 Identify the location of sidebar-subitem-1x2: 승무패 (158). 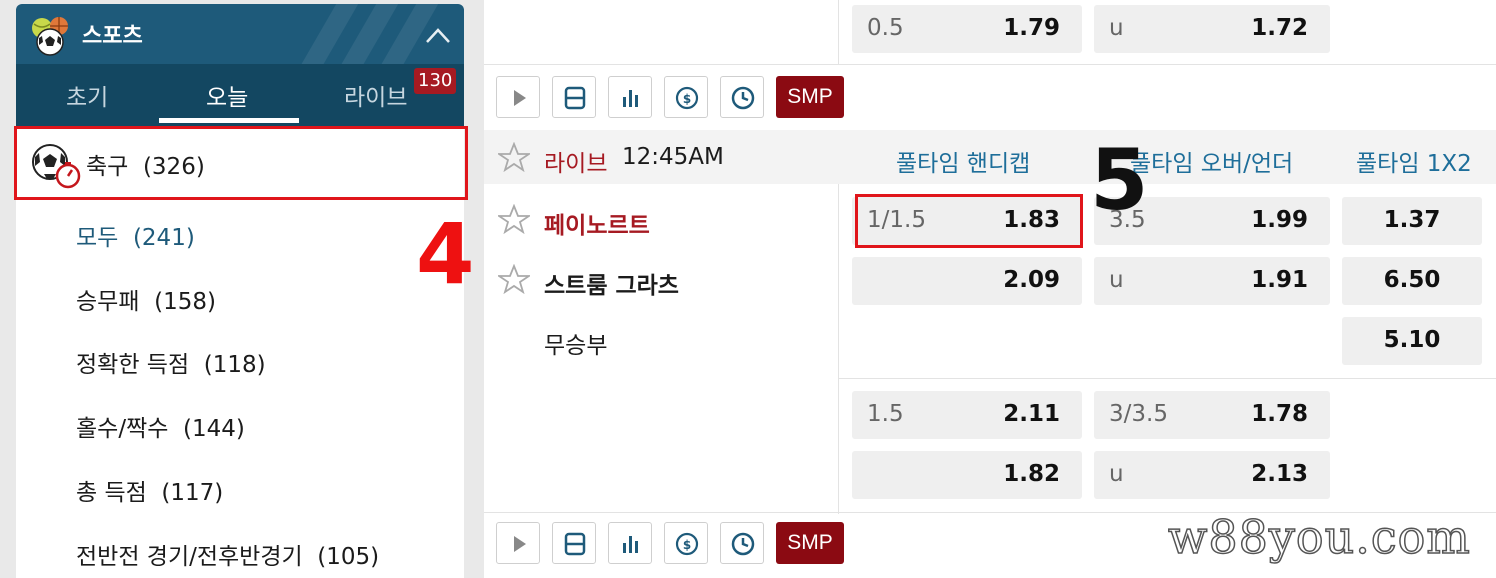
(146, 299).